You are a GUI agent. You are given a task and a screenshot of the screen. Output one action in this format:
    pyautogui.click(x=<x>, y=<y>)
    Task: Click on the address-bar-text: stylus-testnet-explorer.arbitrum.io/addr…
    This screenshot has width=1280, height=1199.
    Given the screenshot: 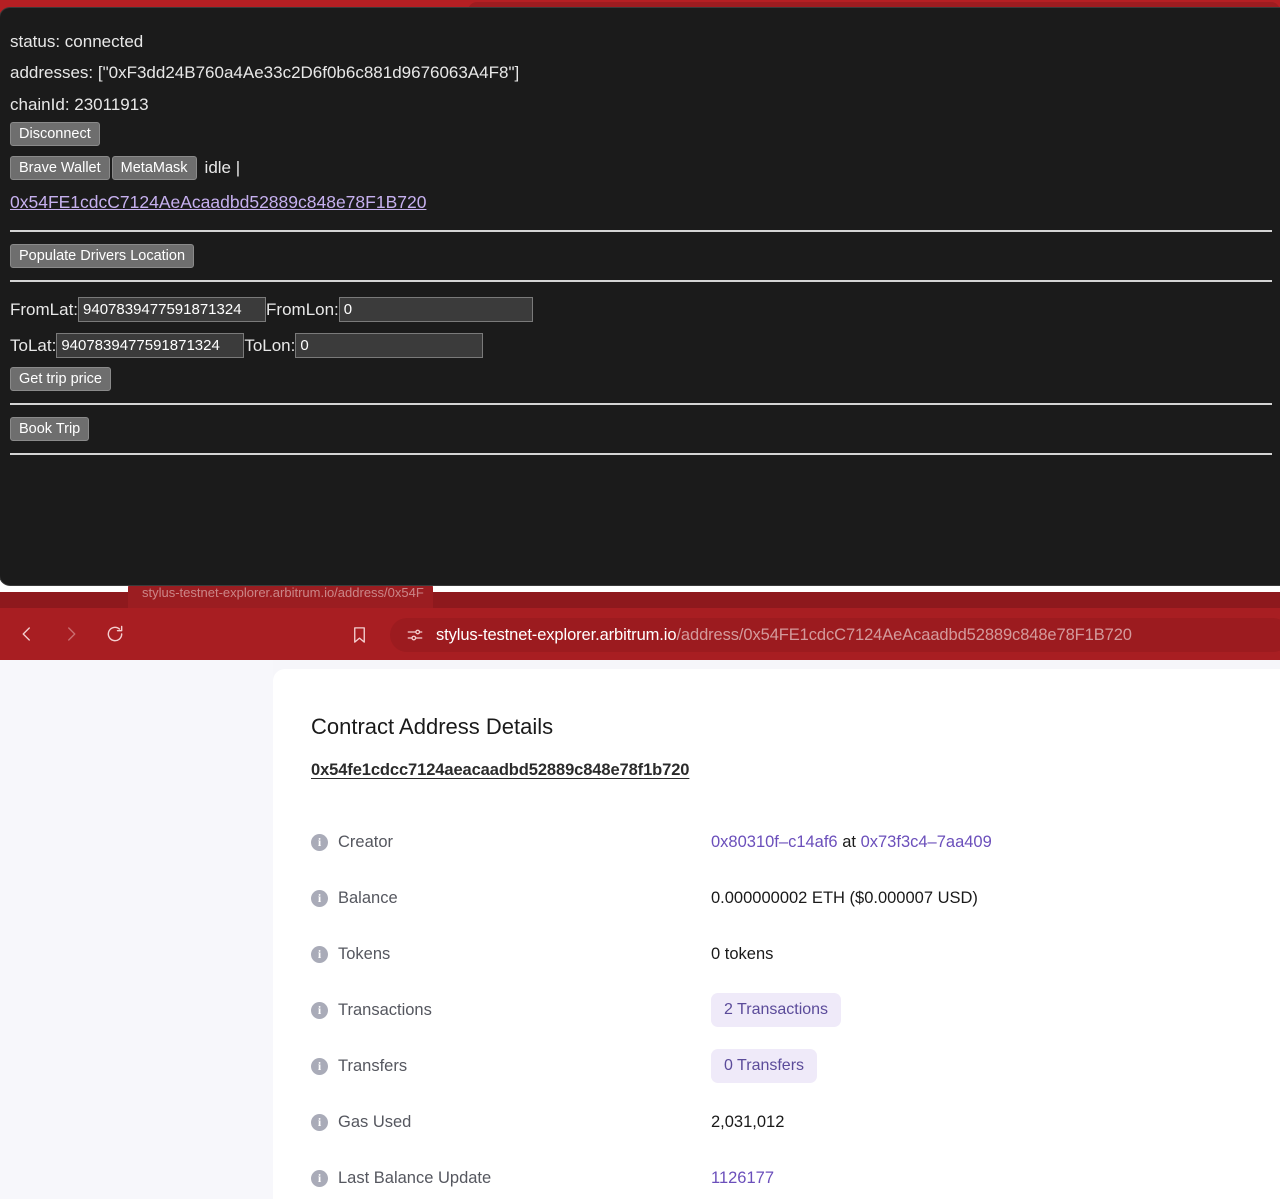 What is the action you would take?
    pyautogui.click(x=784, y=635)
    